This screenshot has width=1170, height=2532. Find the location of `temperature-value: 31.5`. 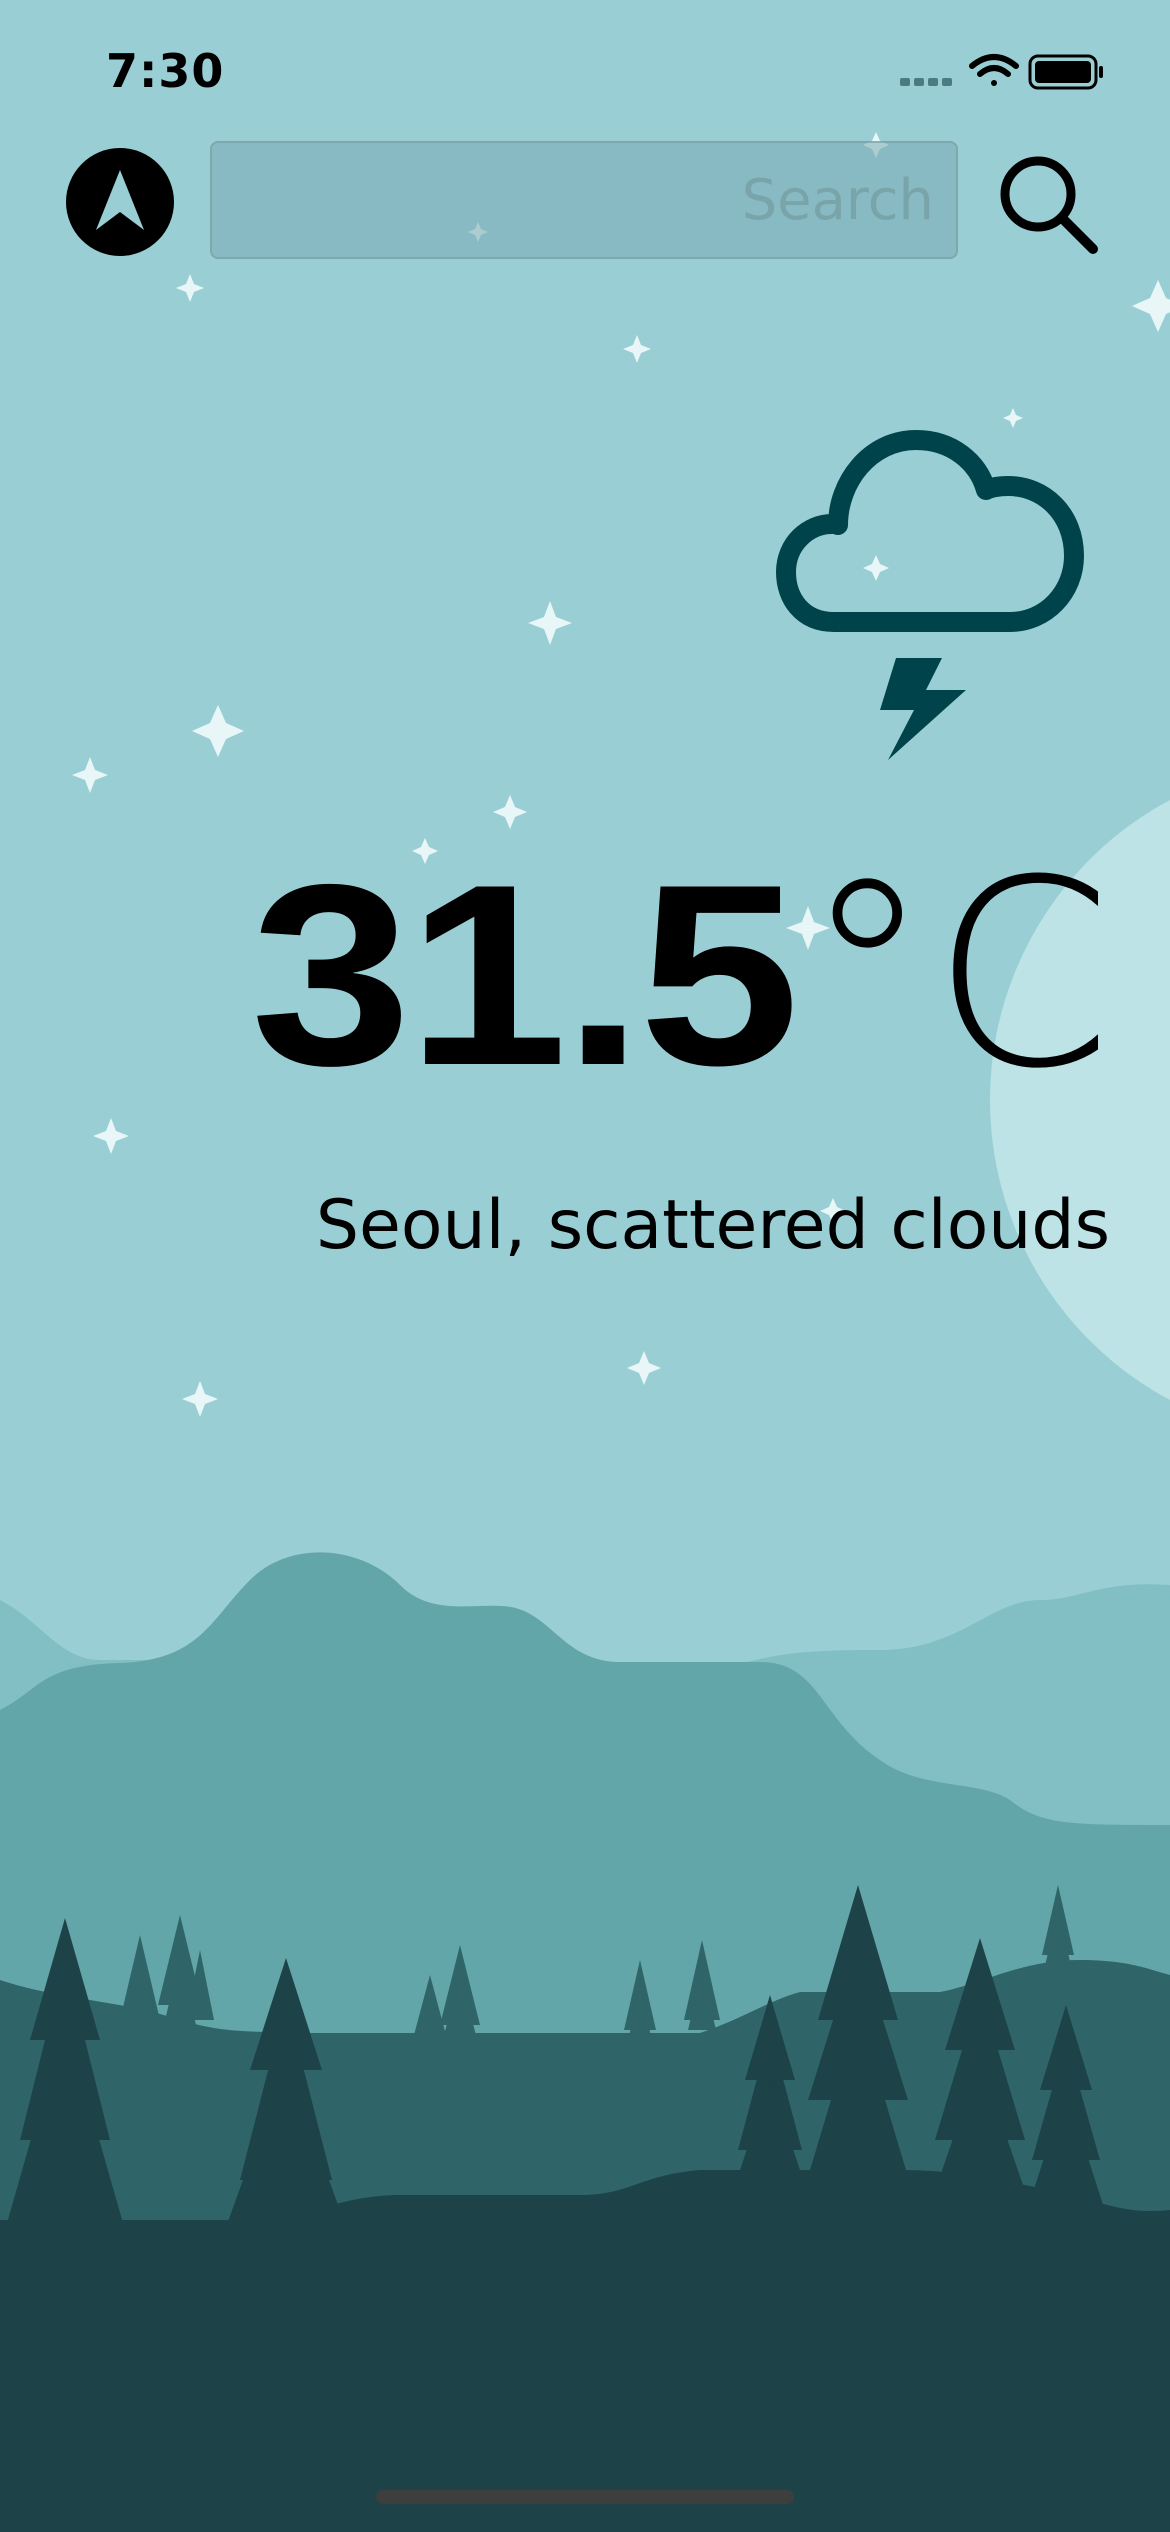

temperature-value: 31.5 is located at coordinates (524, 974).